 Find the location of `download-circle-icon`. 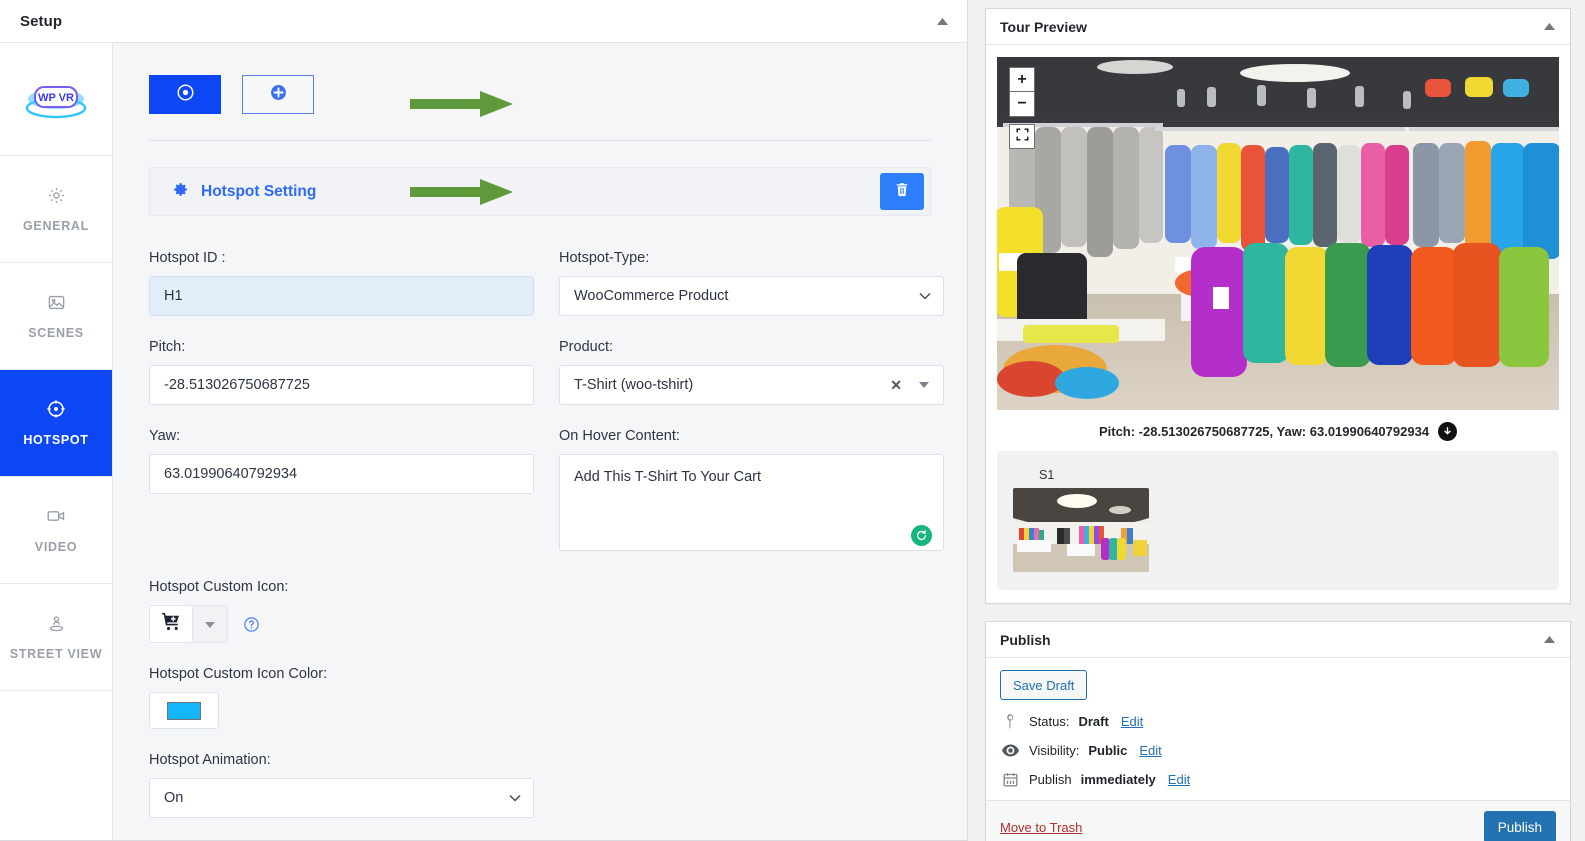

download-circle-icon is located at coordinates (1448, 431).